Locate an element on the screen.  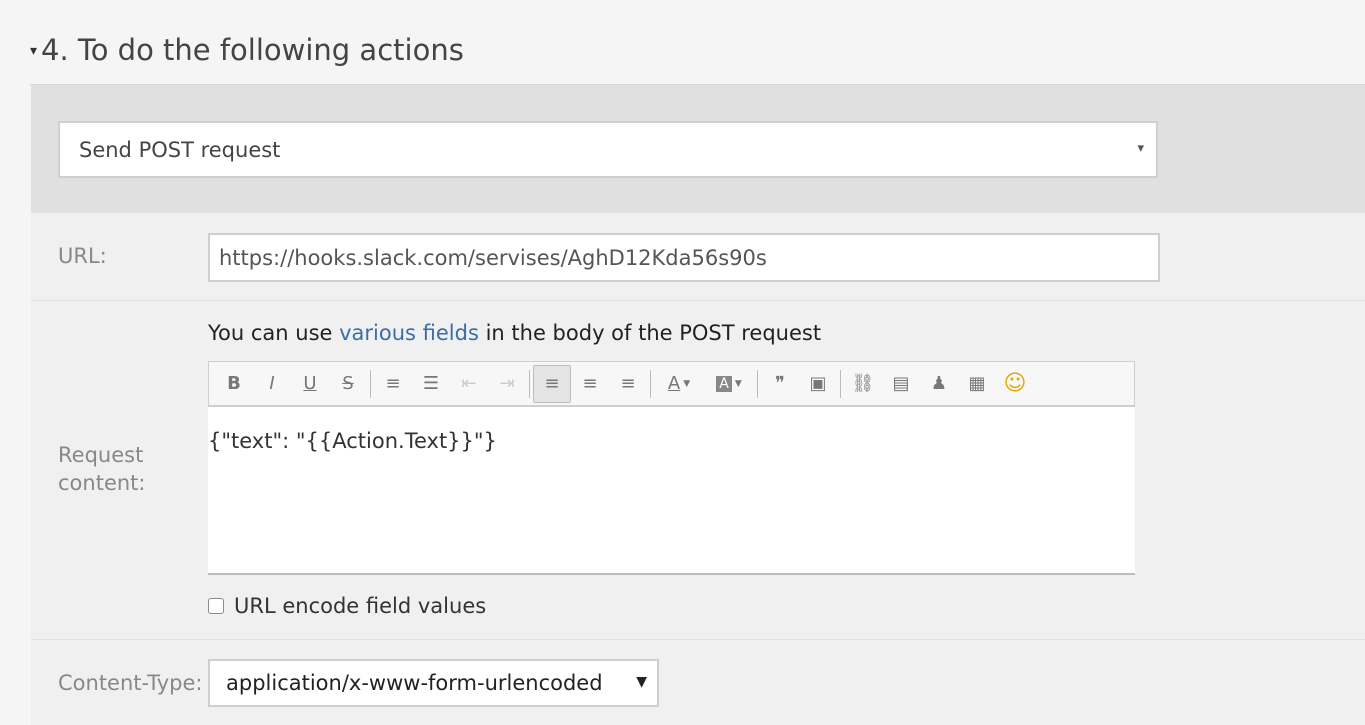
request-content-label: Request content: is located at coordinates (102, 469).